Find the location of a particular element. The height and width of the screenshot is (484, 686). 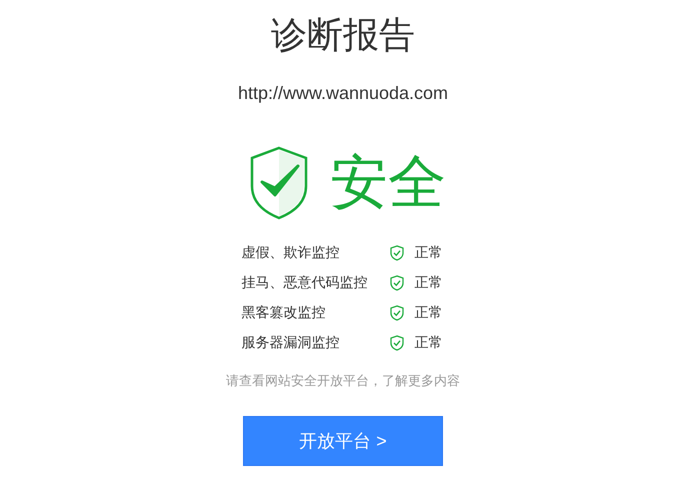

verdict-label: 安全 is located at coordinates (388, 183).